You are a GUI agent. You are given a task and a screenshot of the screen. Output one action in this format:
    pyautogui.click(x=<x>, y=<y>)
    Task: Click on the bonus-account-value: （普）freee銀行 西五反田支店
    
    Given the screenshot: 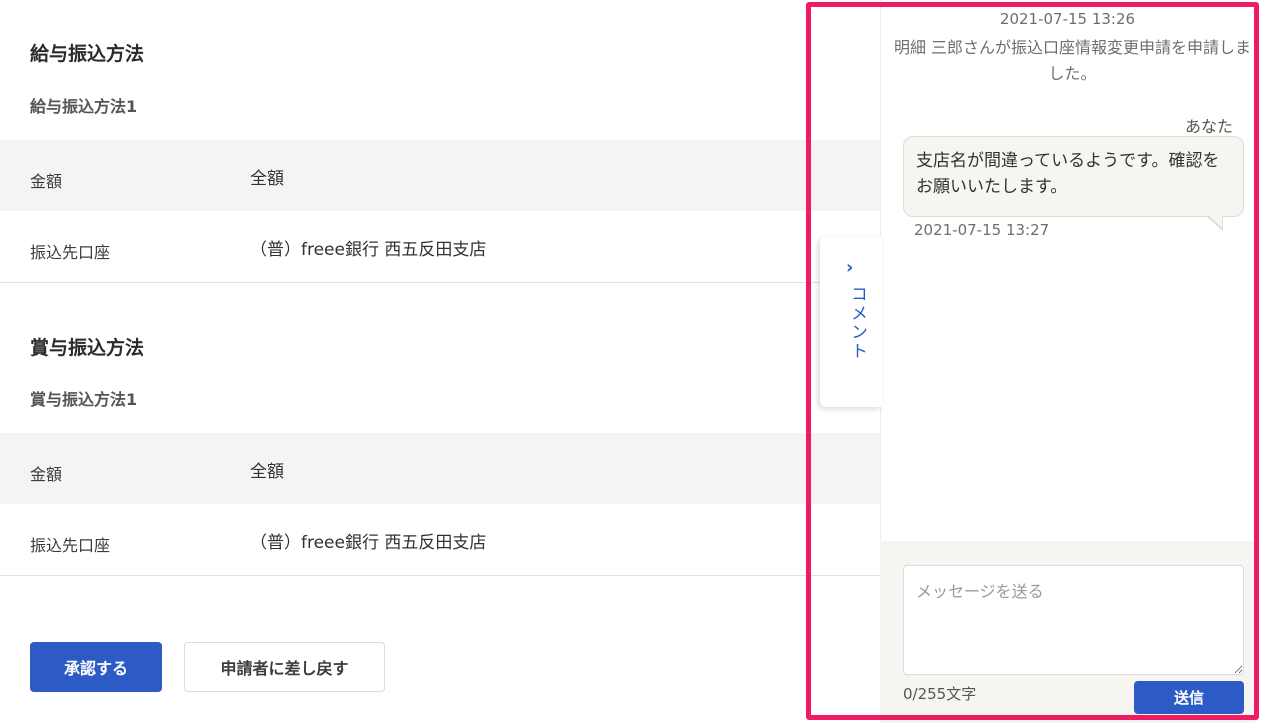 What is the action you would take?
    pyautogui.click(x=368, y=543)
    